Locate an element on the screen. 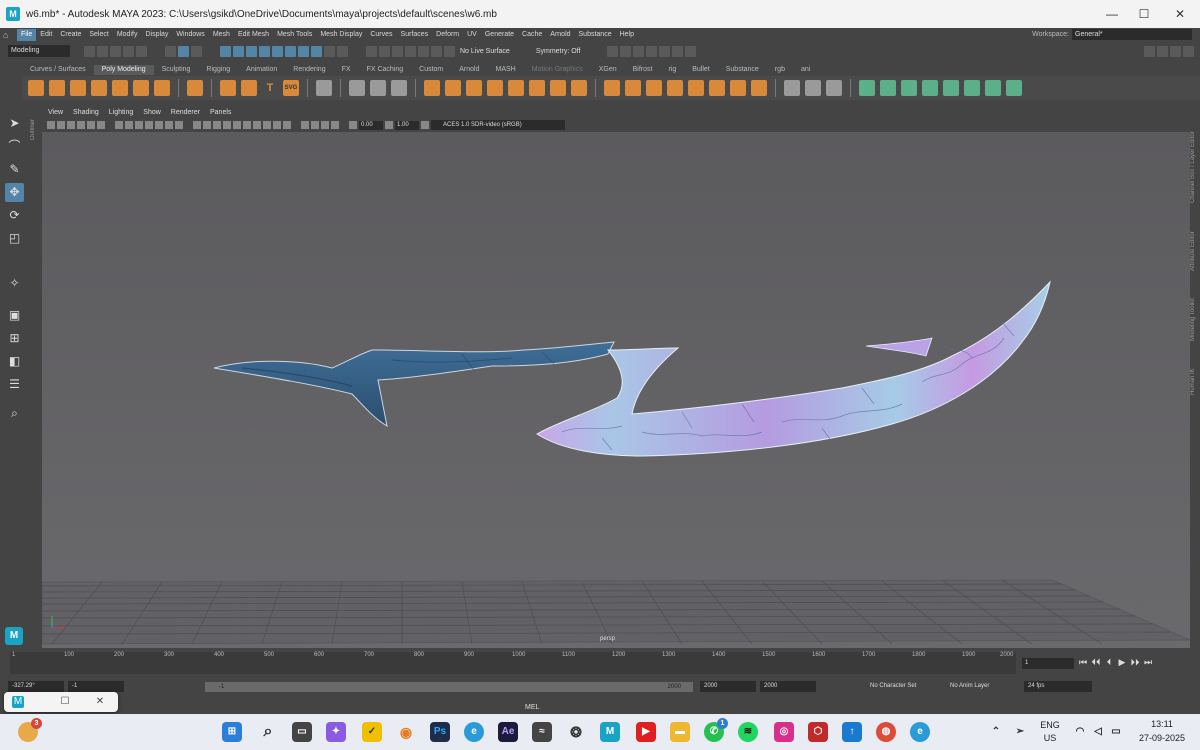  menu-select: Select is located at coordinates (98, 35).